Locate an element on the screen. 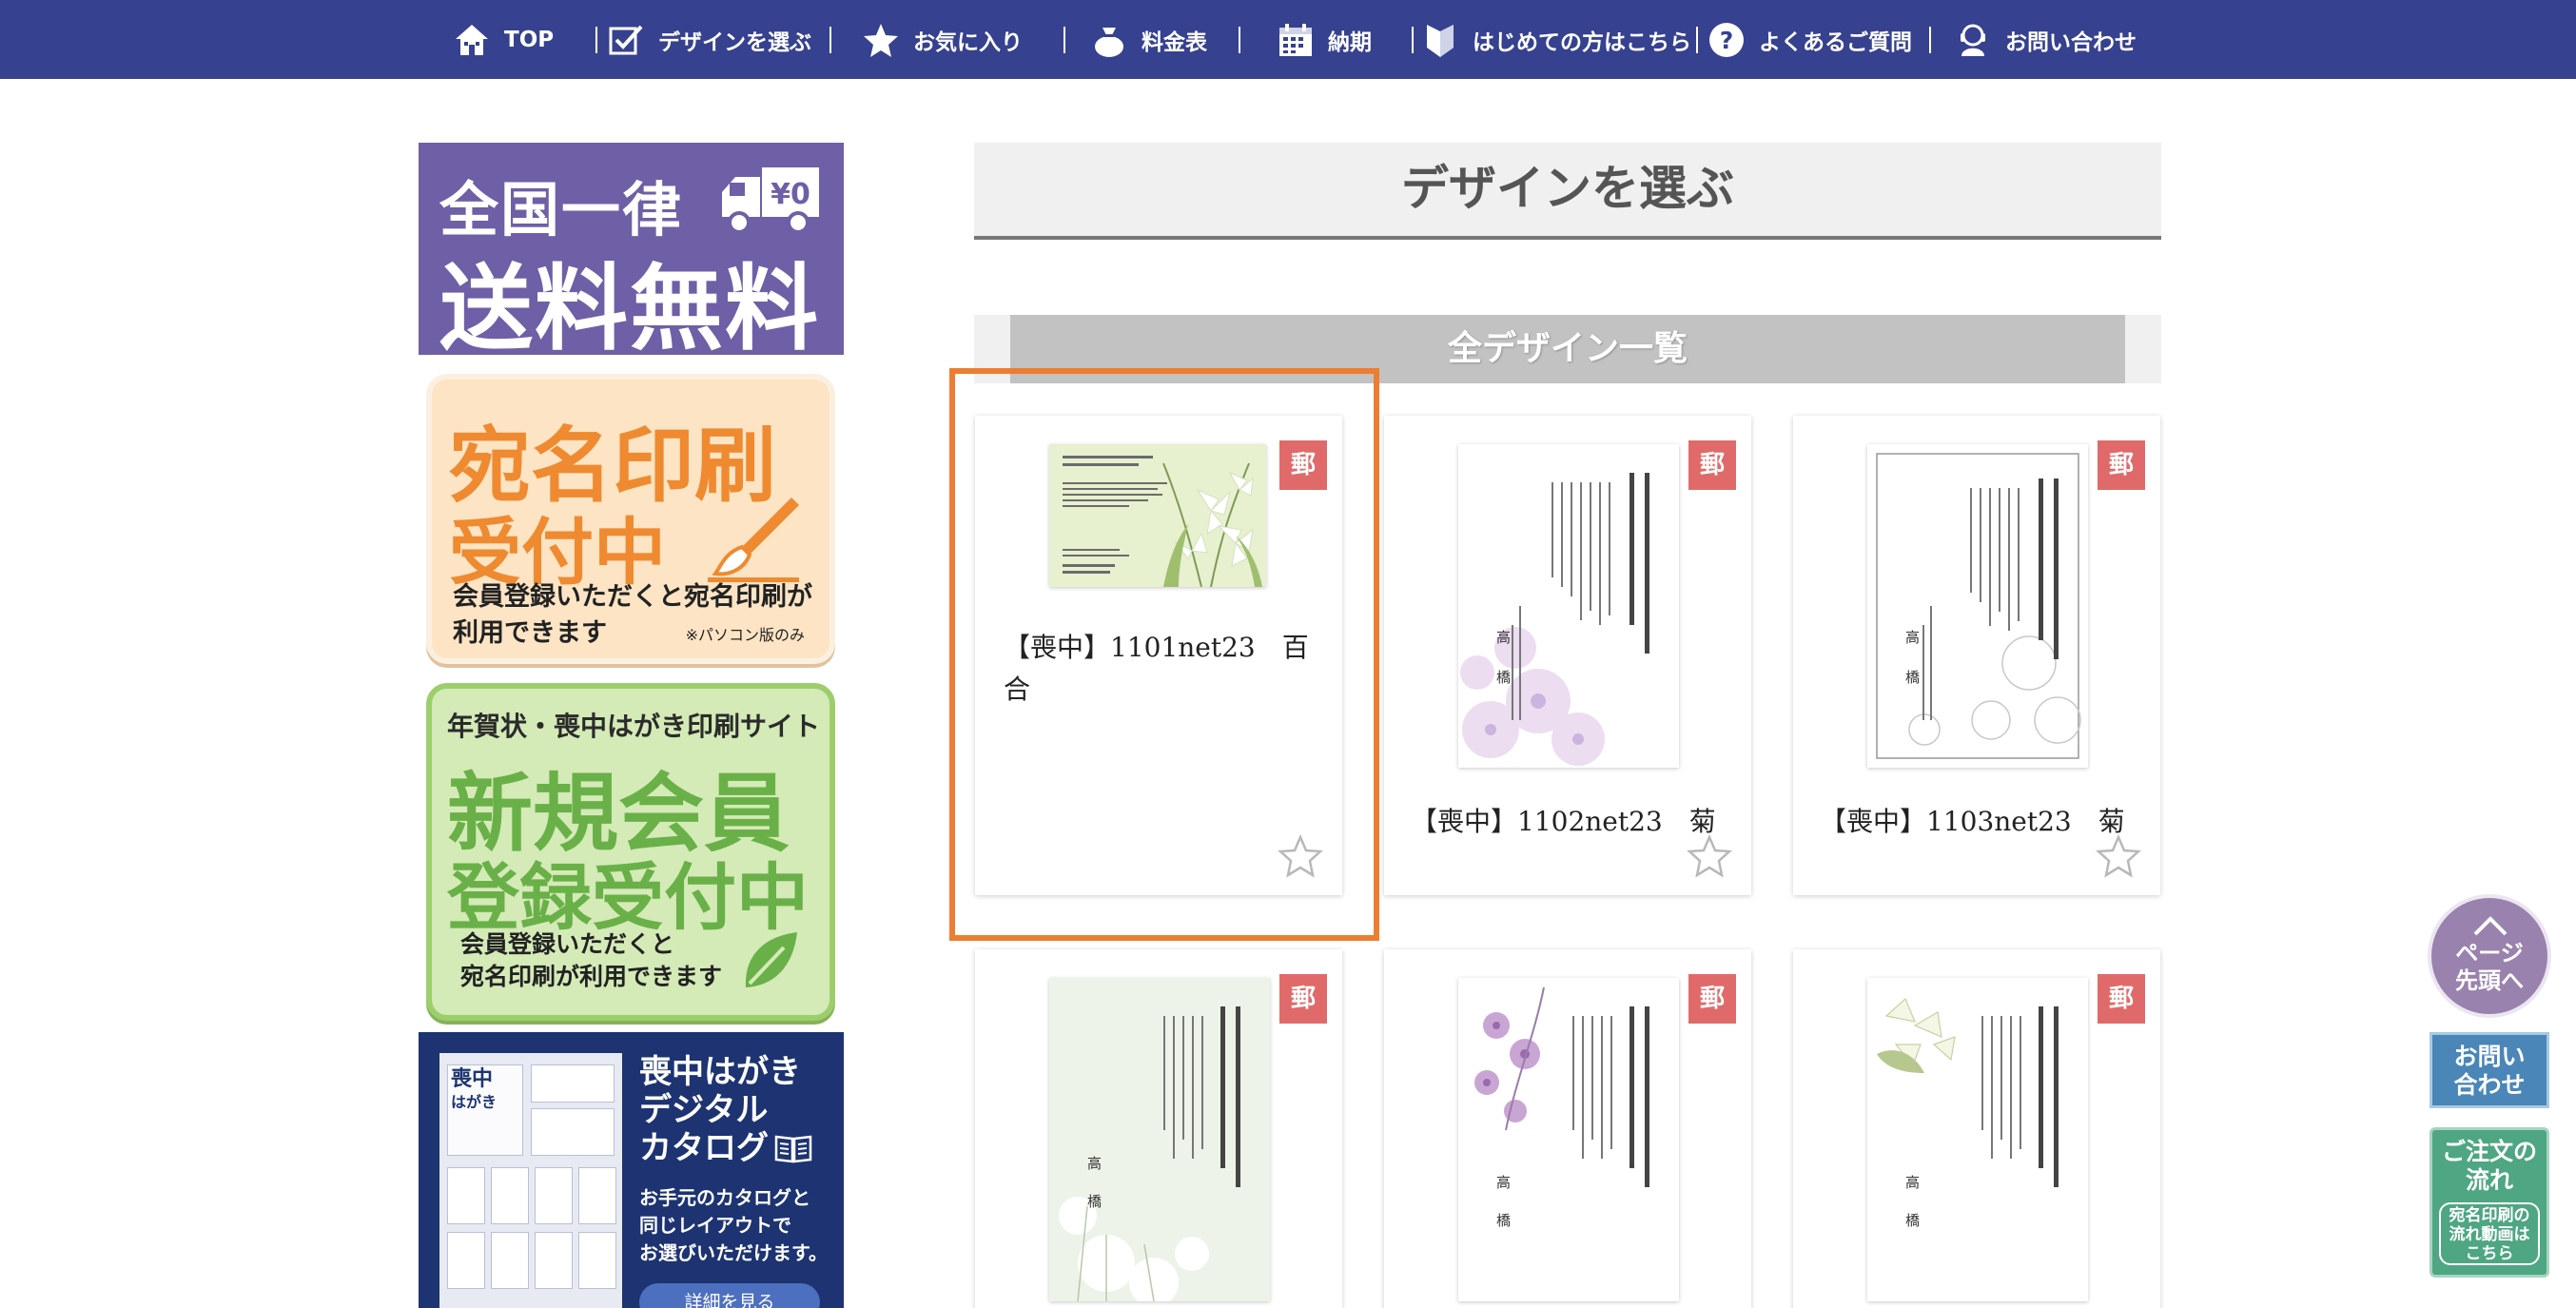 Image resolution: width=2576 pixels, height=1308 pixels. nav-item-design: デザインを選ぶ is located at coordinates (709, 39).